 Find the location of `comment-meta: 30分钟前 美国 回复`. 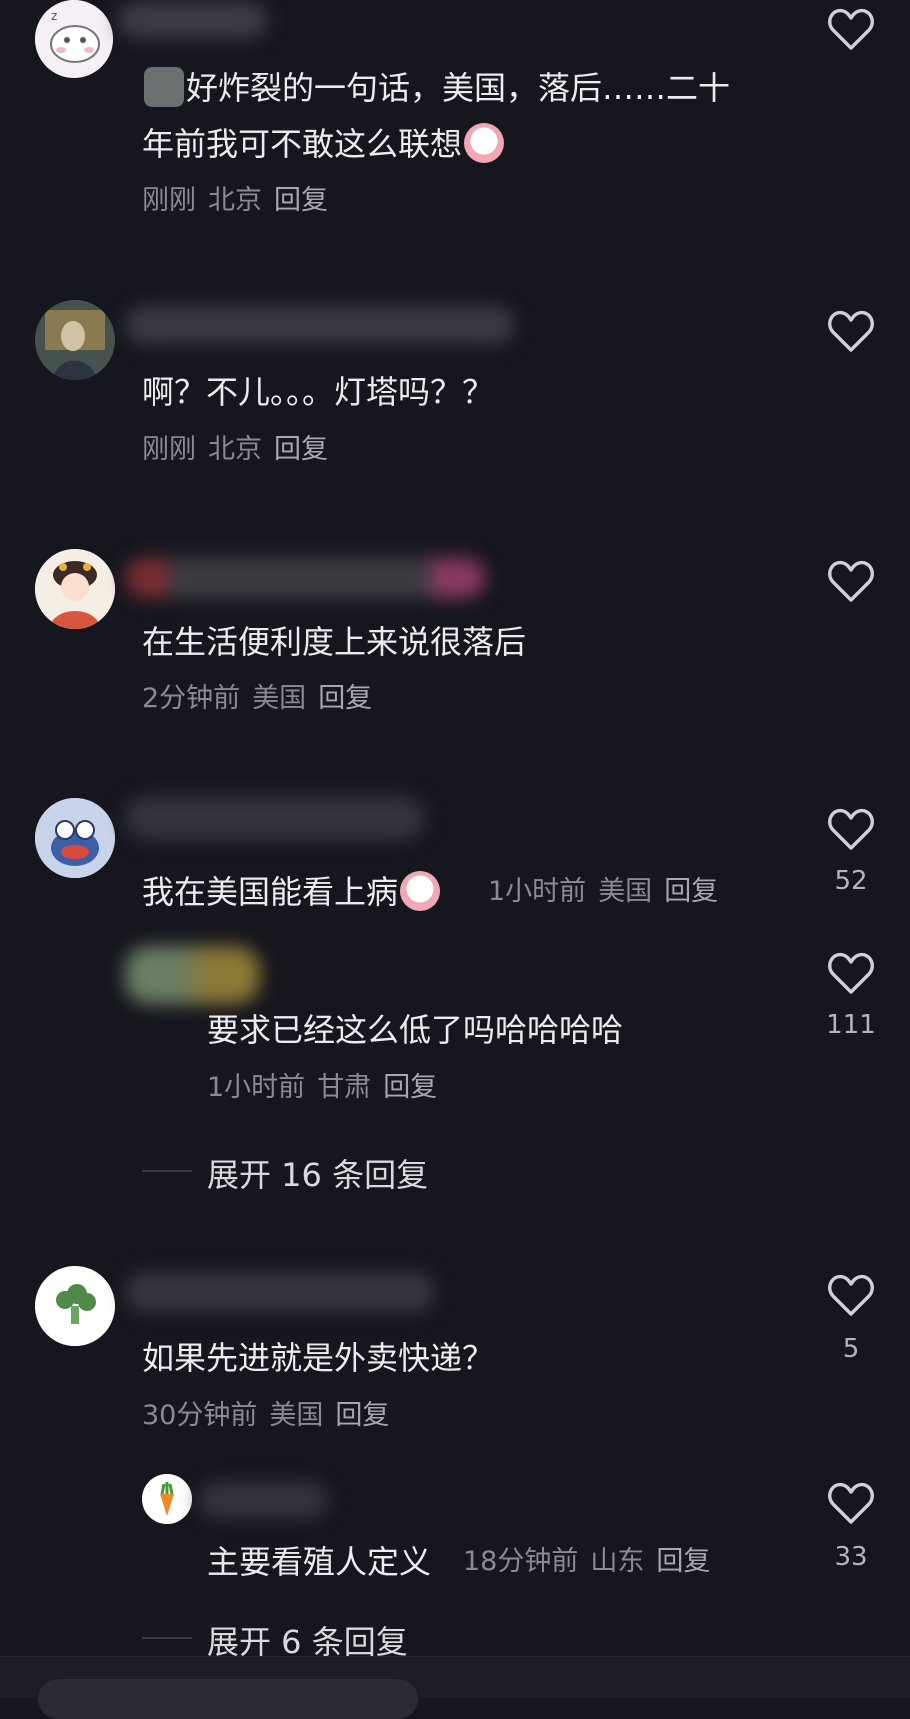

comment-meta: 30分钟前 美国 回复 is located at coordinates (271, 1416).